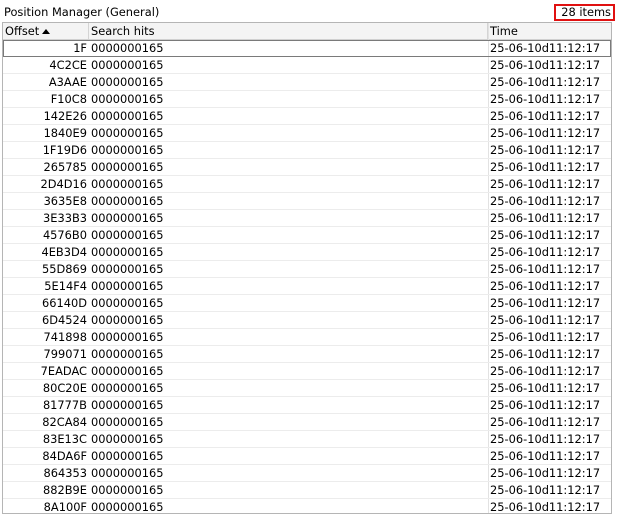  Describe the element at coordinates (64, 235) in the screenshot. I see `cell-offset: 4576B0` at that location.